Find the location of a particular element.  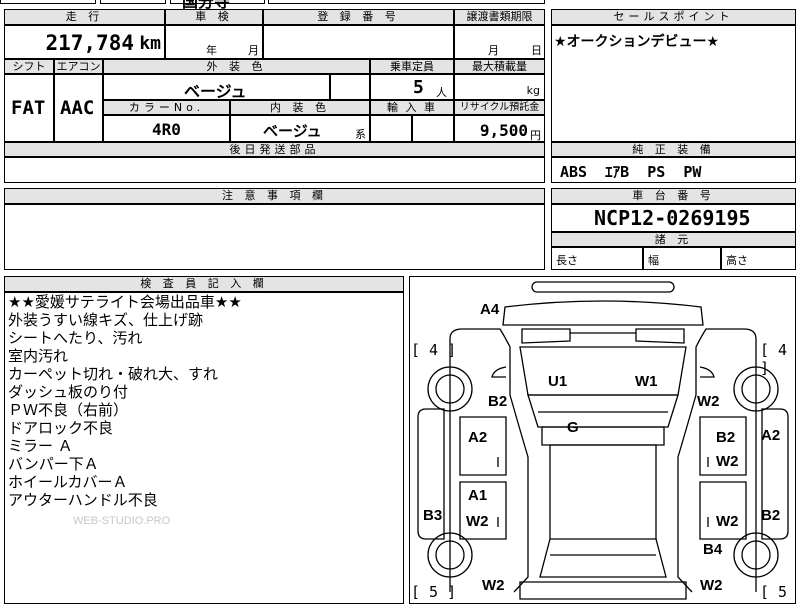

watermark: WEB-STUDIO.PRO is located at coordinates (122, 521).